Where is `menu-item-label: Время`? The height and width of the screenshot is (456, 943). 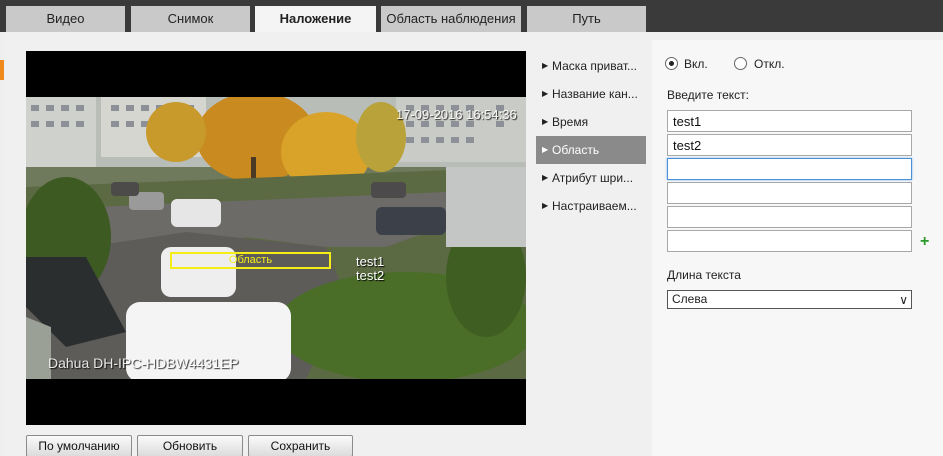
menu-item-label: Время is located at coordinates (570, 122).